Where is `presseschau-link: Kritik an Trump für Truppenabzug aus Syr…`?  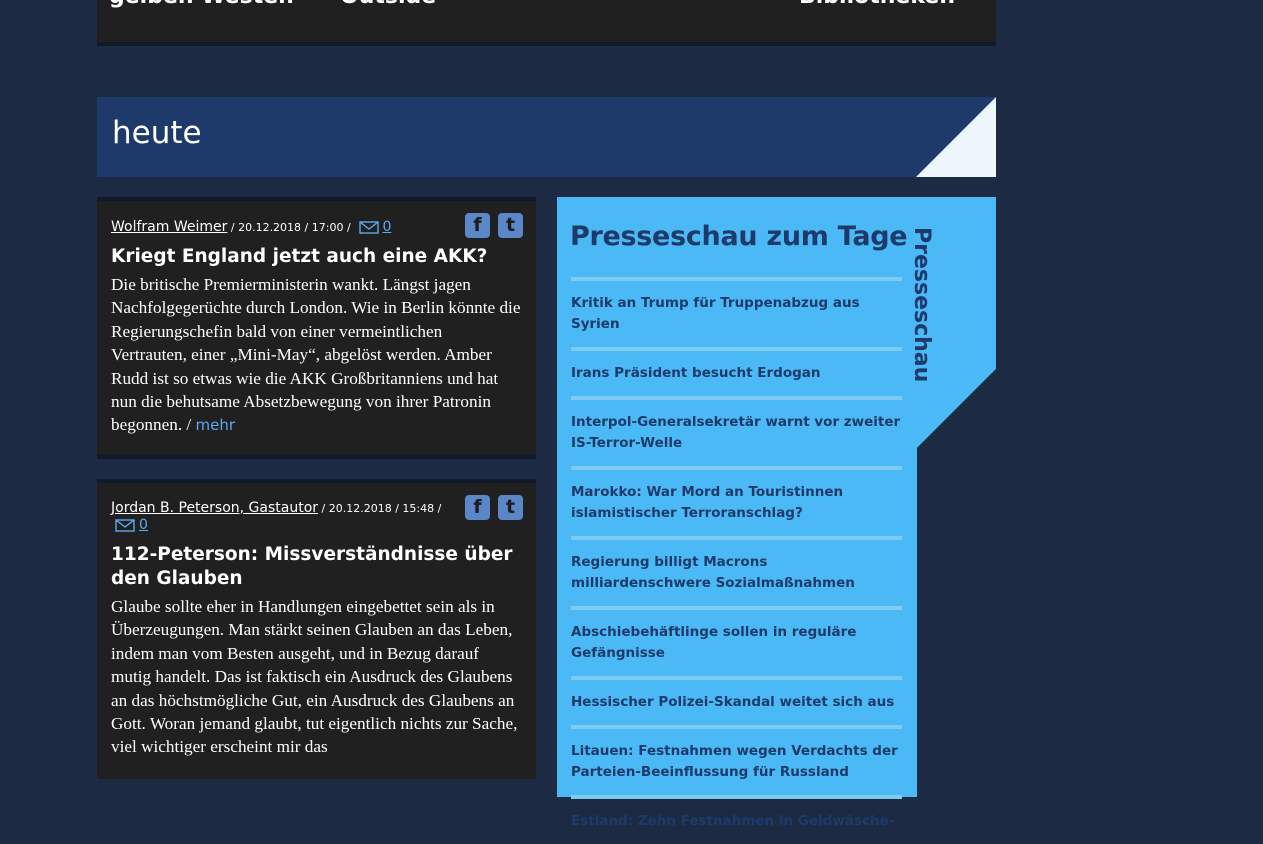
presseschau-link: Kritik an Trump für Truppenabzug aus Syr… is located at coordinates (715, 313).